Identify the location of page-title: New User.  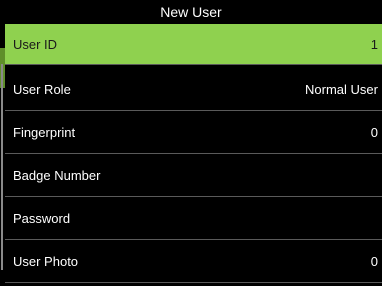
(191, 12).